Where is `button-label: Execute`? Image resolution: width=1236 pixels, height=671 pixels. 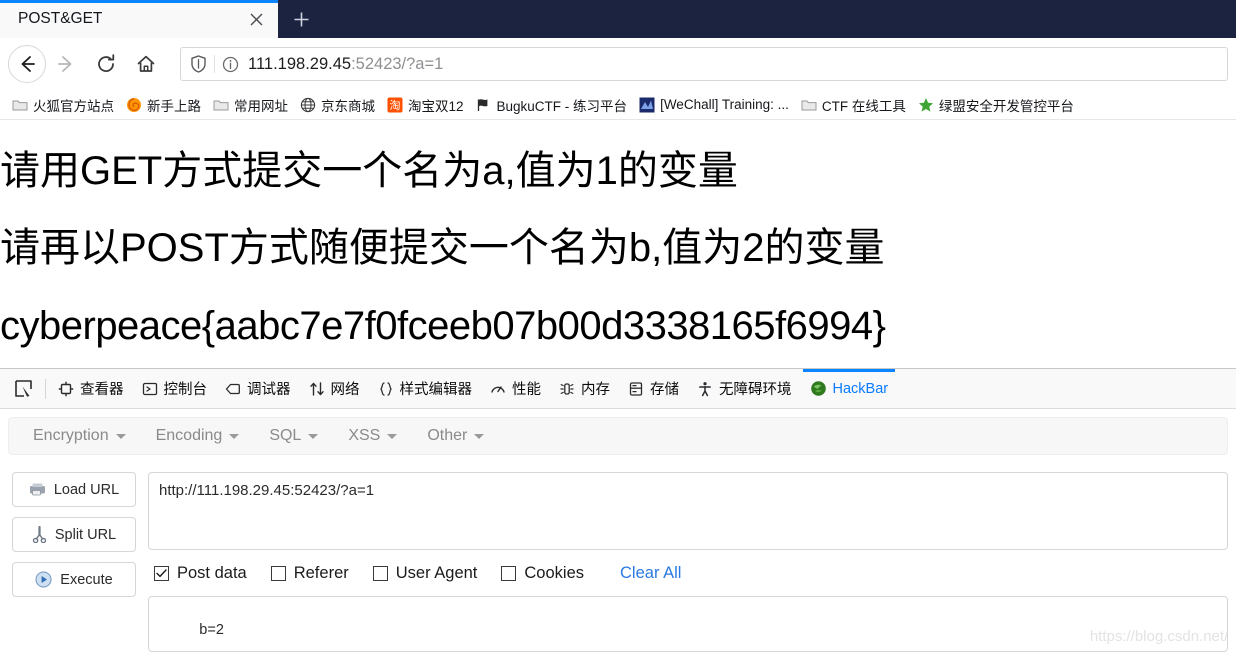
button-label: Execute is located at coordinates (86, 579).